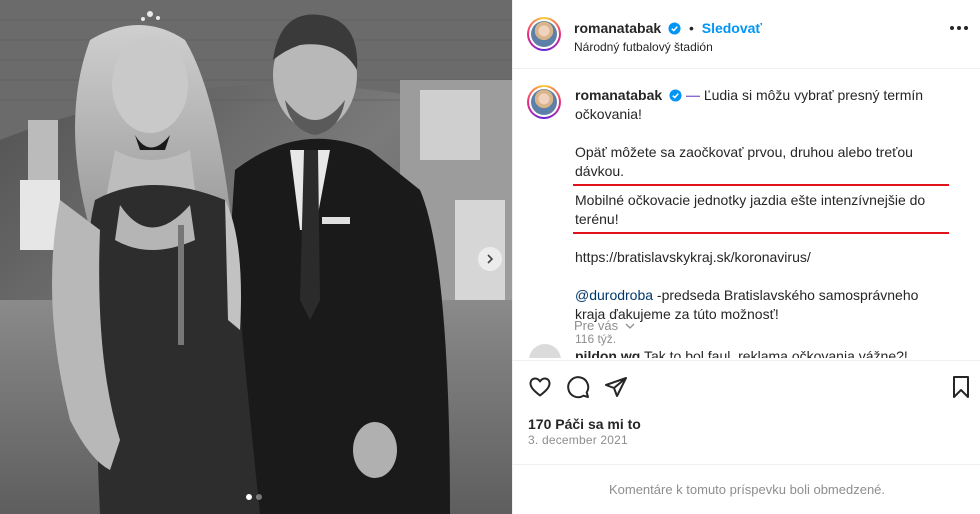  What do you see at coordinates (746, 385) in the screenshot?
I see `action-bar` at bounding box center [746, 385].